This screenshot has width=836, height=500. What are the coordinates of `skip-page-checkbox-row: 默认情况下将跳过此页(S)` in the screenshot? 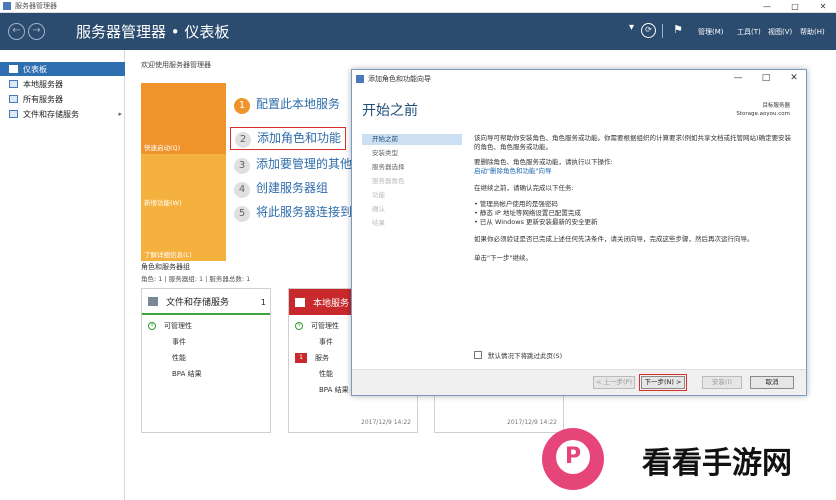 It's located at (518, 355).